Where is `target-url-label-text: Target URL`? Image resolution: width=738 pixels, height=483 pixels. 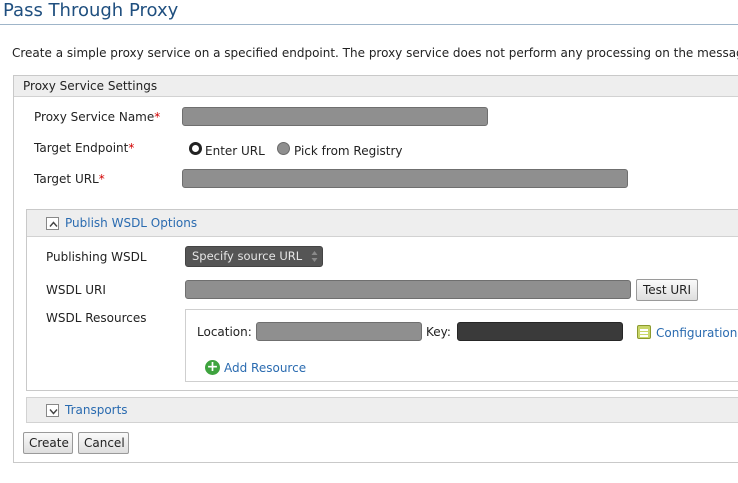
target-url-label-text: Target URL is located at coordinates (66, 179).